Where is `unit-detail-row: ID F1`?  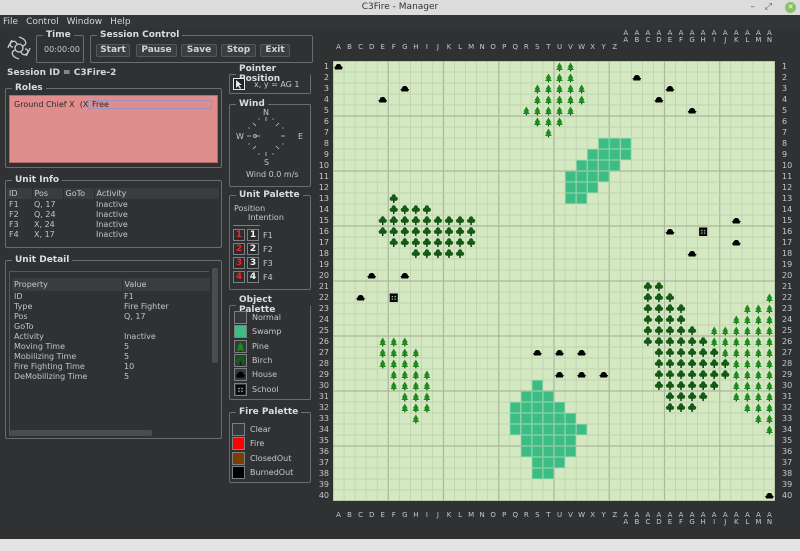
unit-detail-row: ID F1 is located at coordinates (111, 296).